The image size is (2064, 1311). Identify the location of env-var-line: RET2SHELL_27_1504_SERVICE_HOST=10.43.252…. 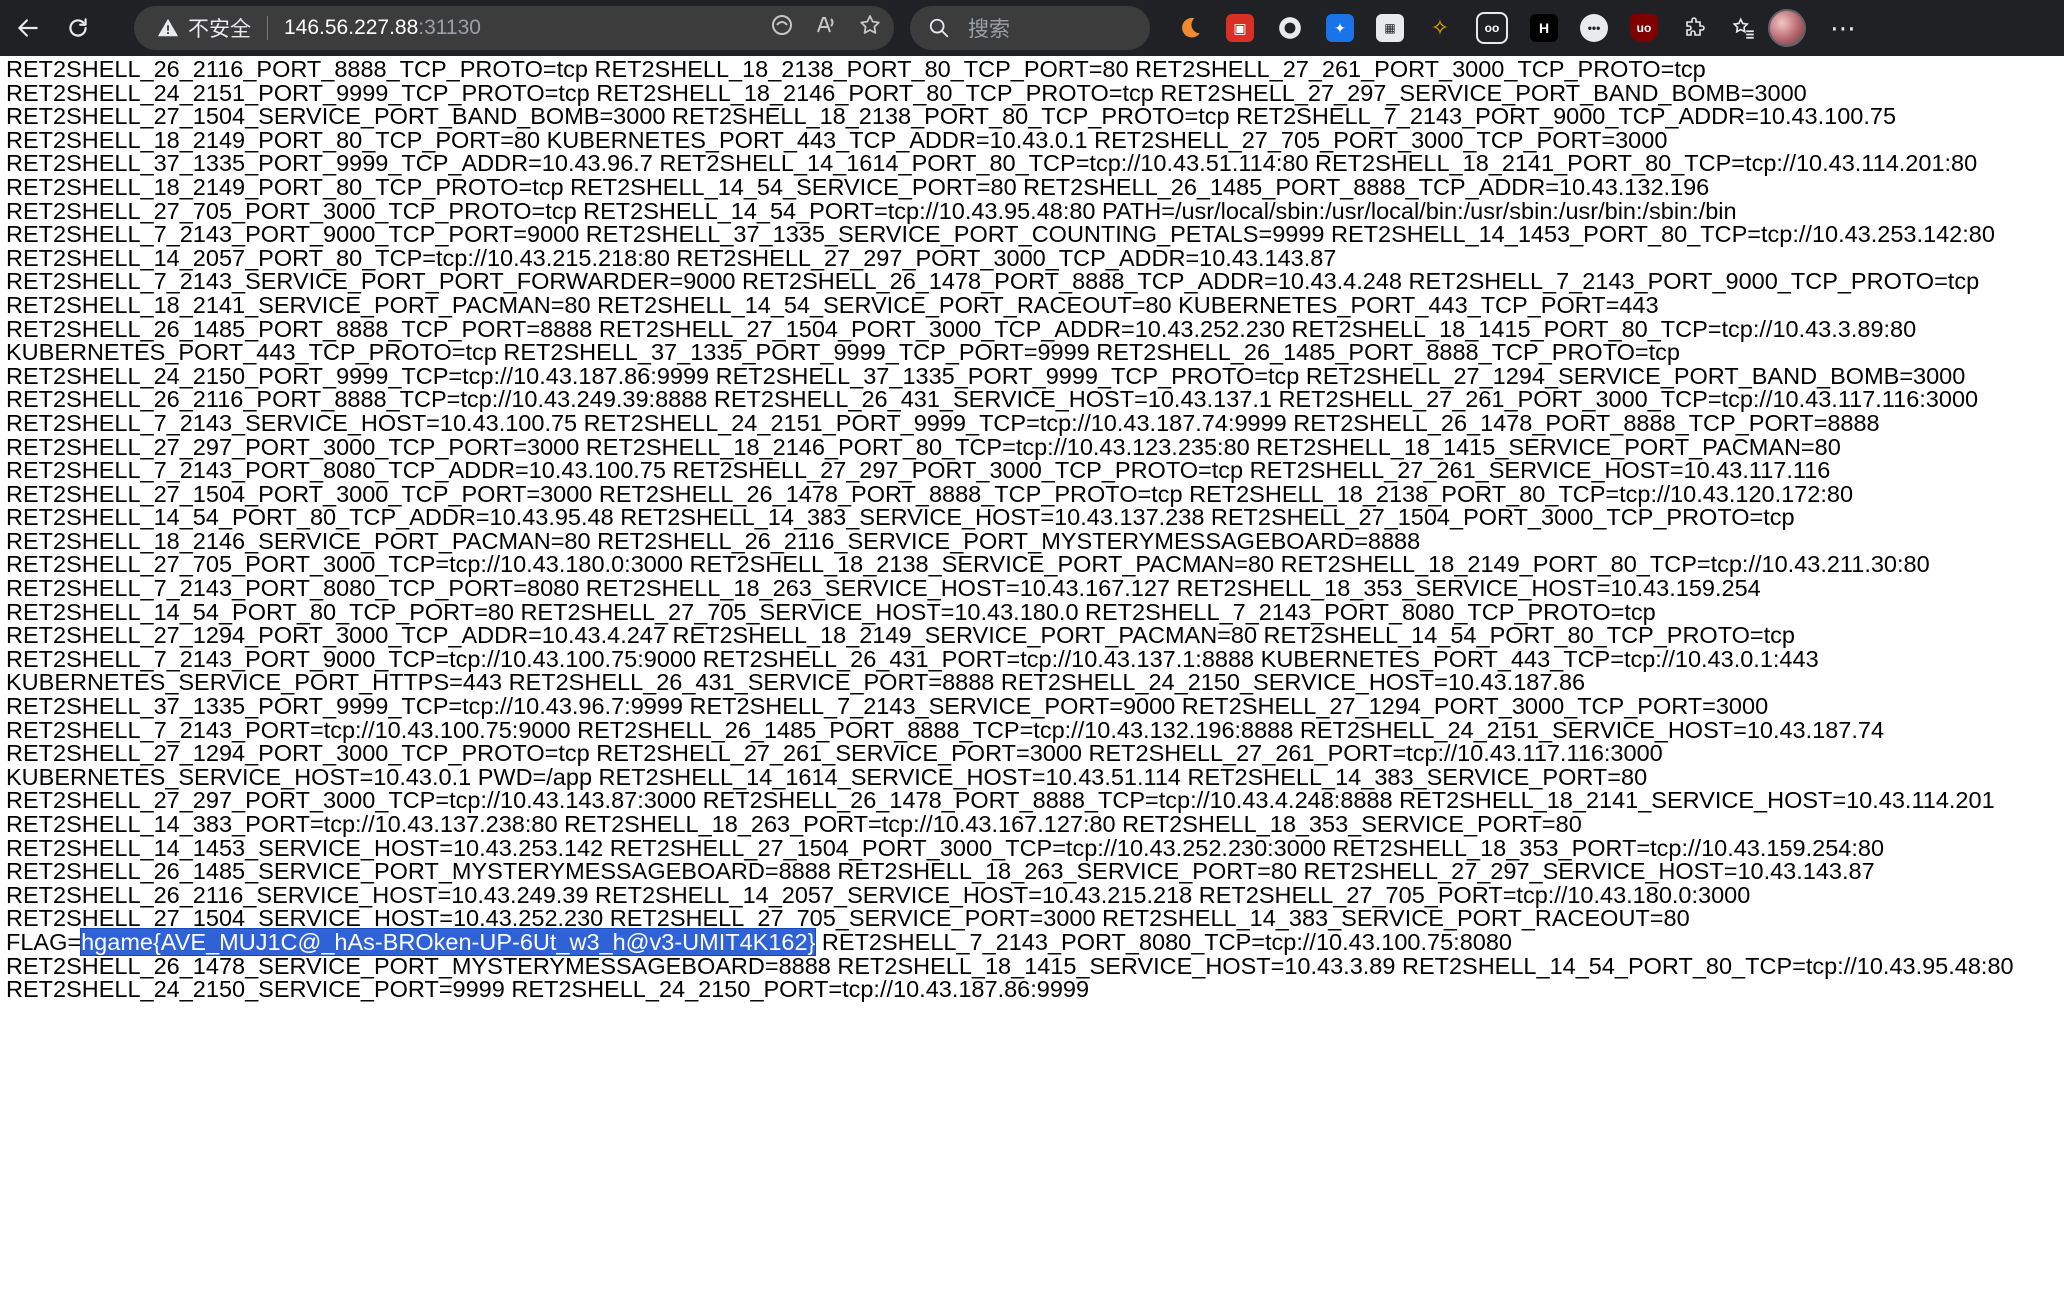
(848, 918).